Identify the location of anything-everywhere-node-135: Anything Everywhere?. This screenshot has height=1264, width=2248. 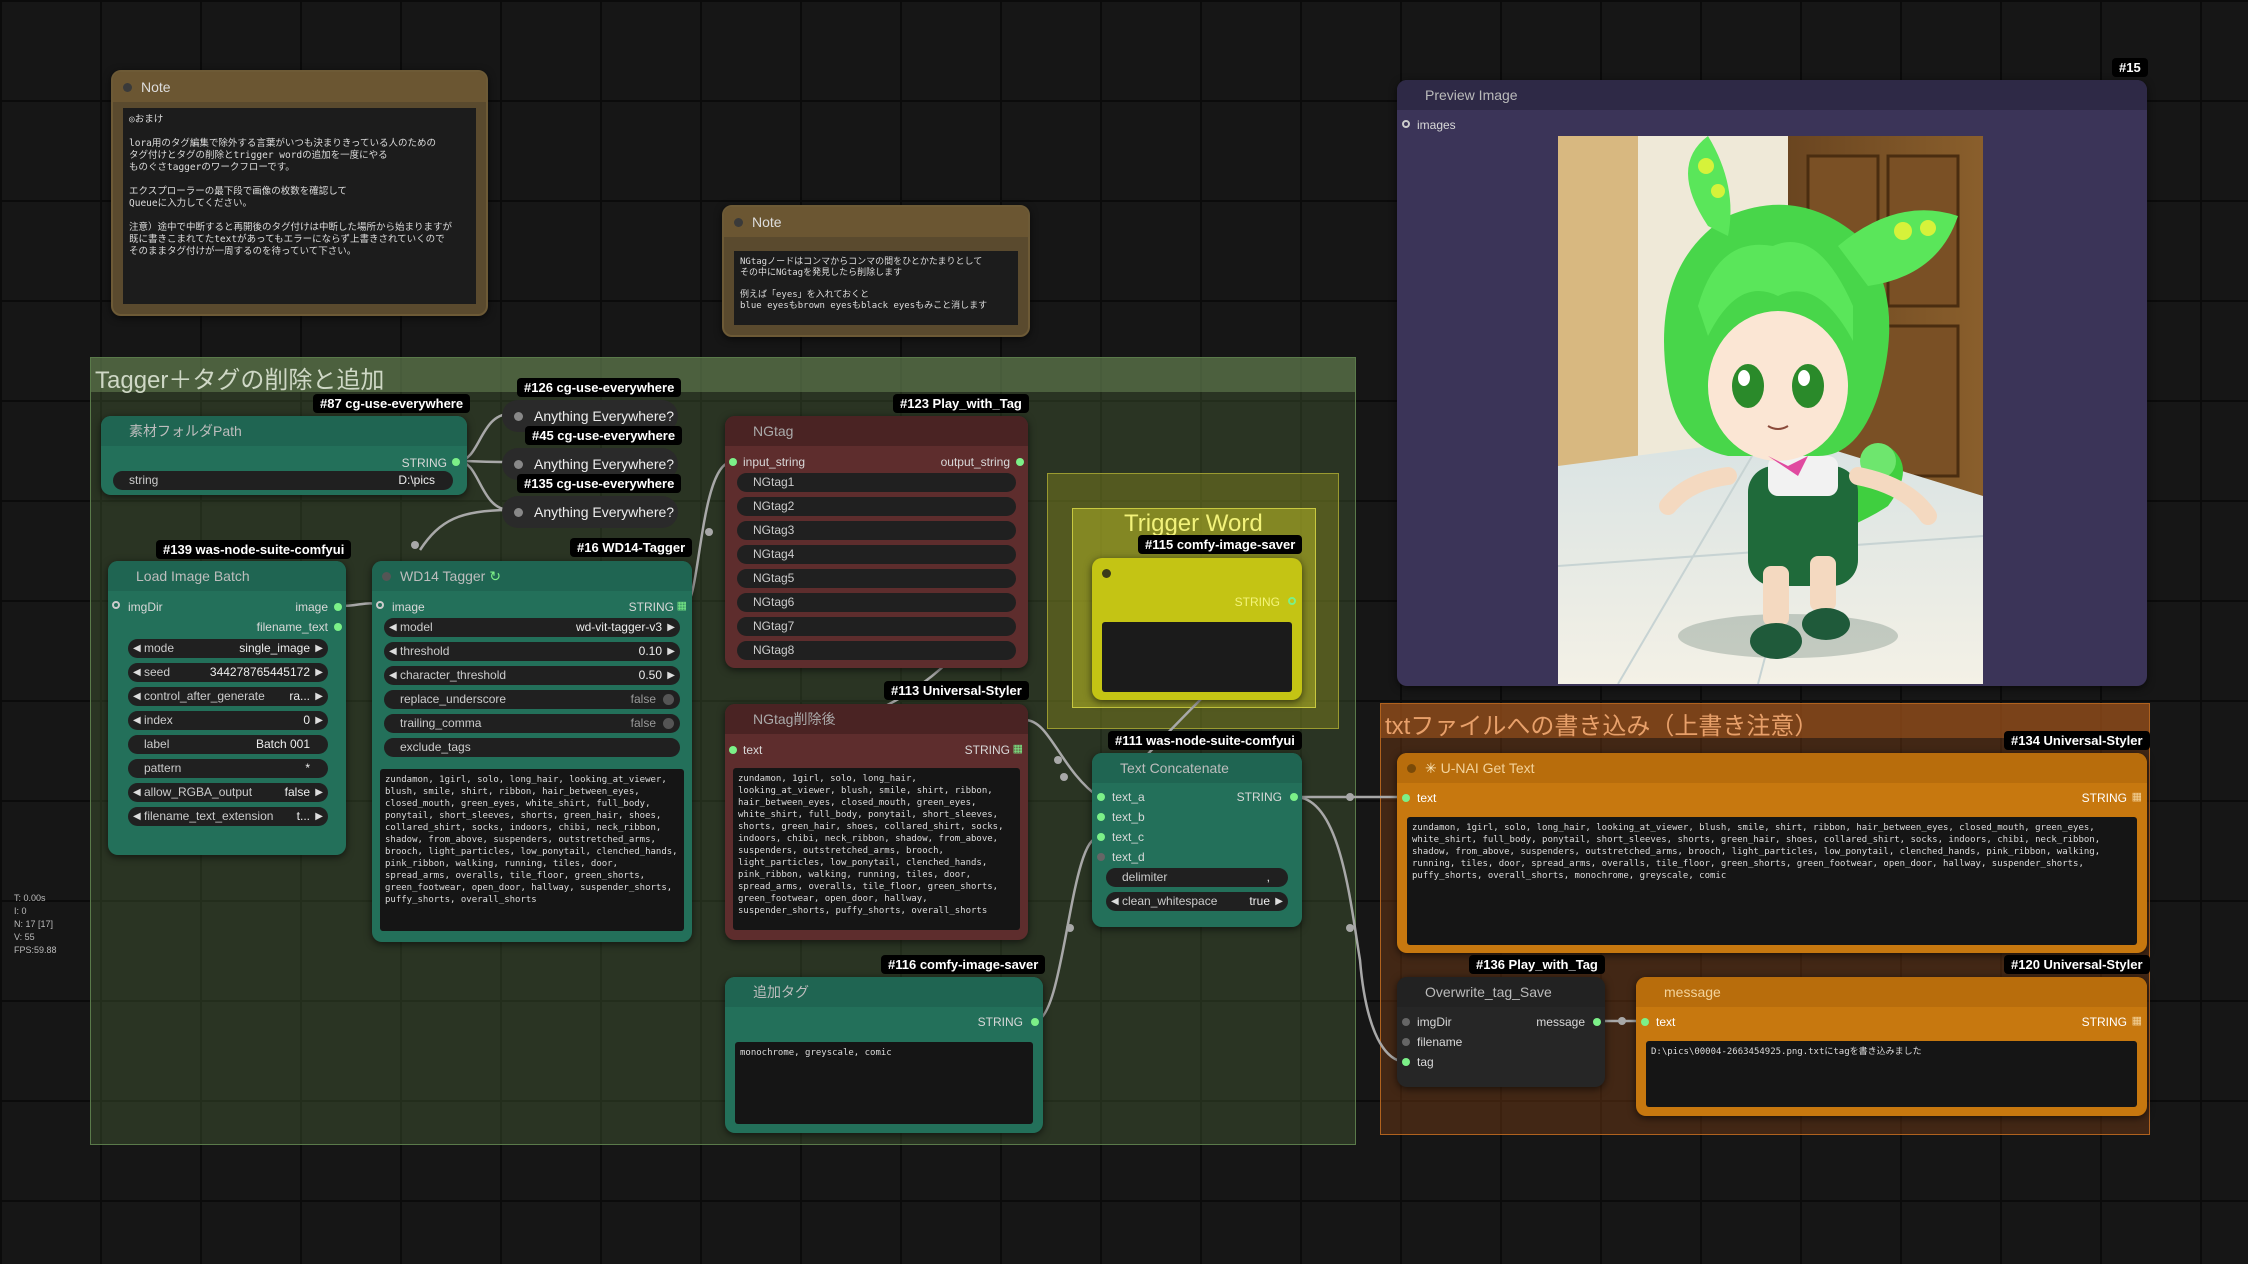
(590, 512).